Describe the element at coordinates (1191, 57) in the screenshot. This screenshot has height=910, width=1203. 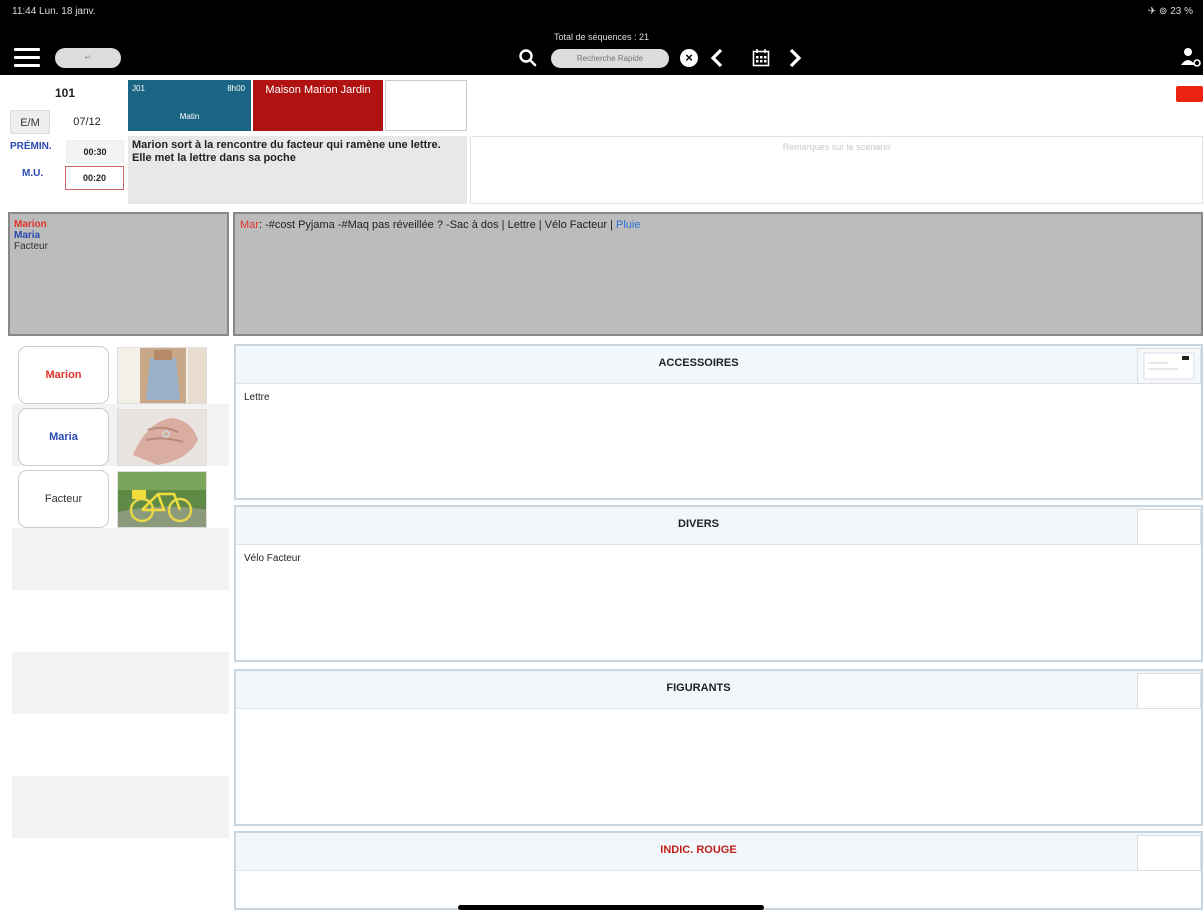
I see `user-settings-icon` at that location.